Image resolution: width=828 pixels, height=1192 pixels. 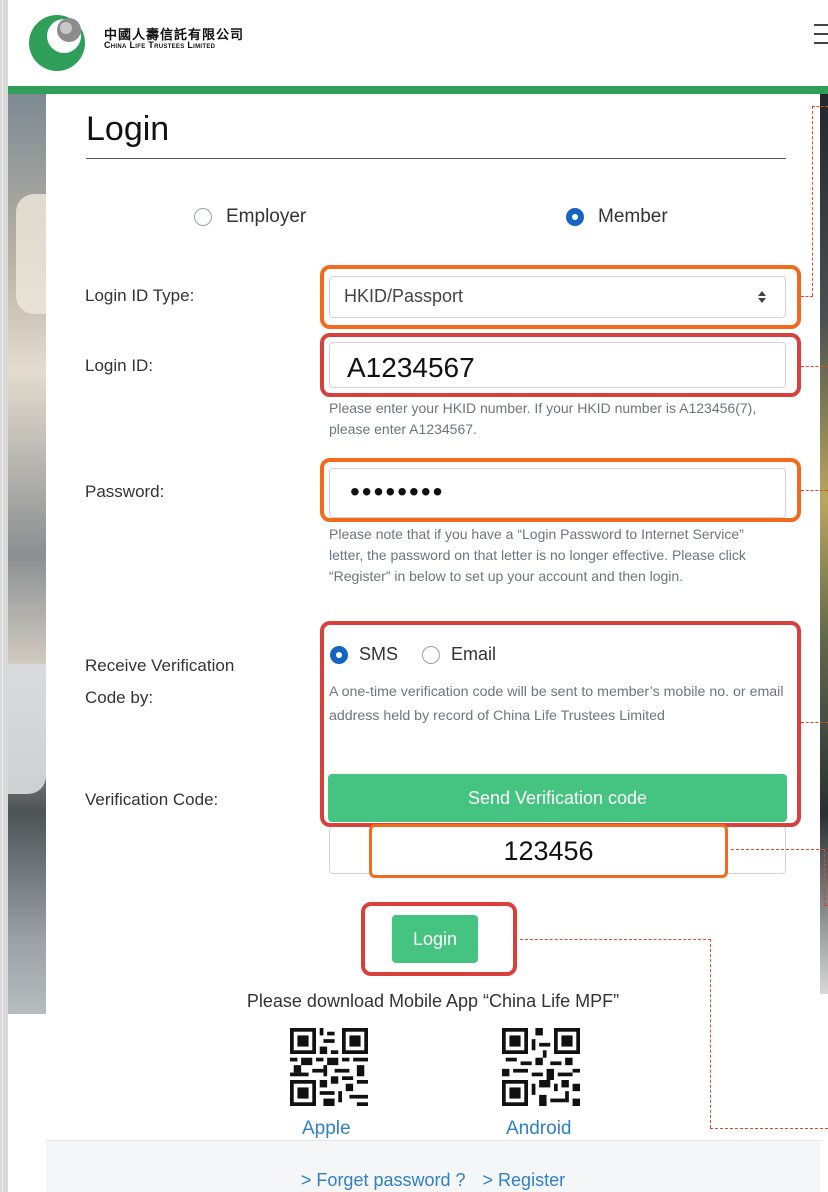 What do you see at coordinates (4, 596) in the screenshot?
I see `left-edge-stripe` at bounding box center [4, 596].